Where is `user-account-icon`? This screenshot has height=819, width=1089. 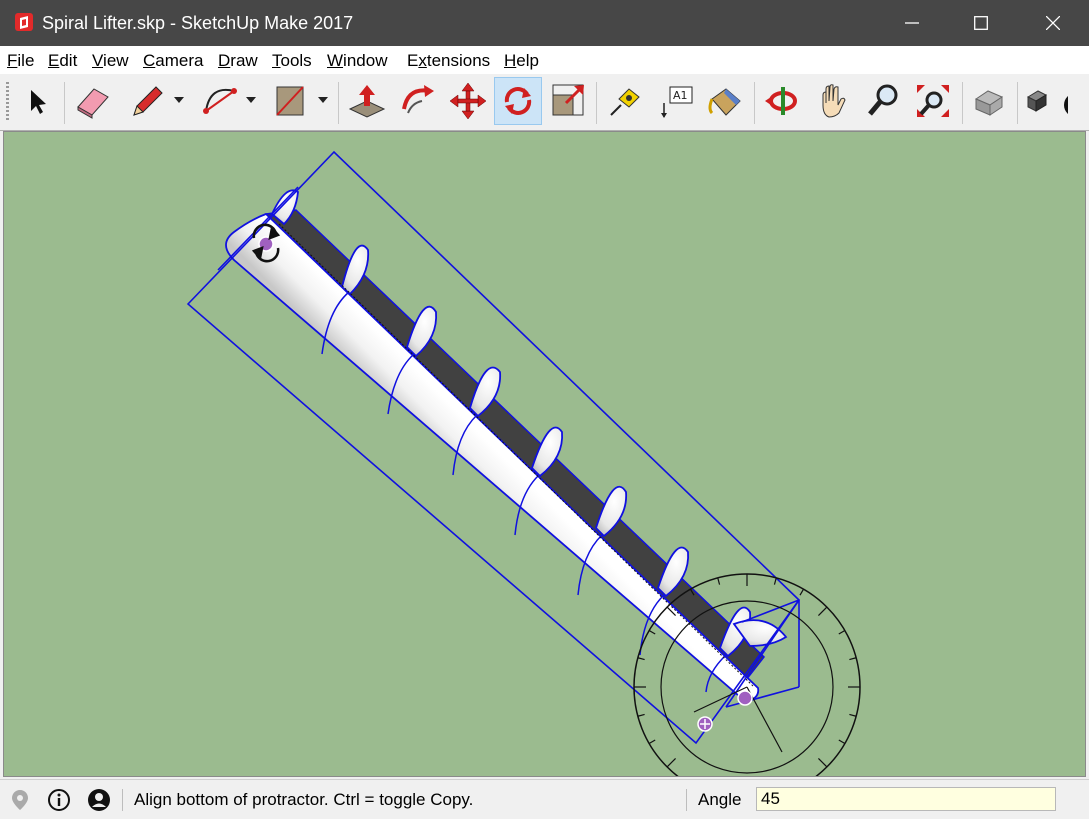 user-account-icon is located at coordinates (99, 800).